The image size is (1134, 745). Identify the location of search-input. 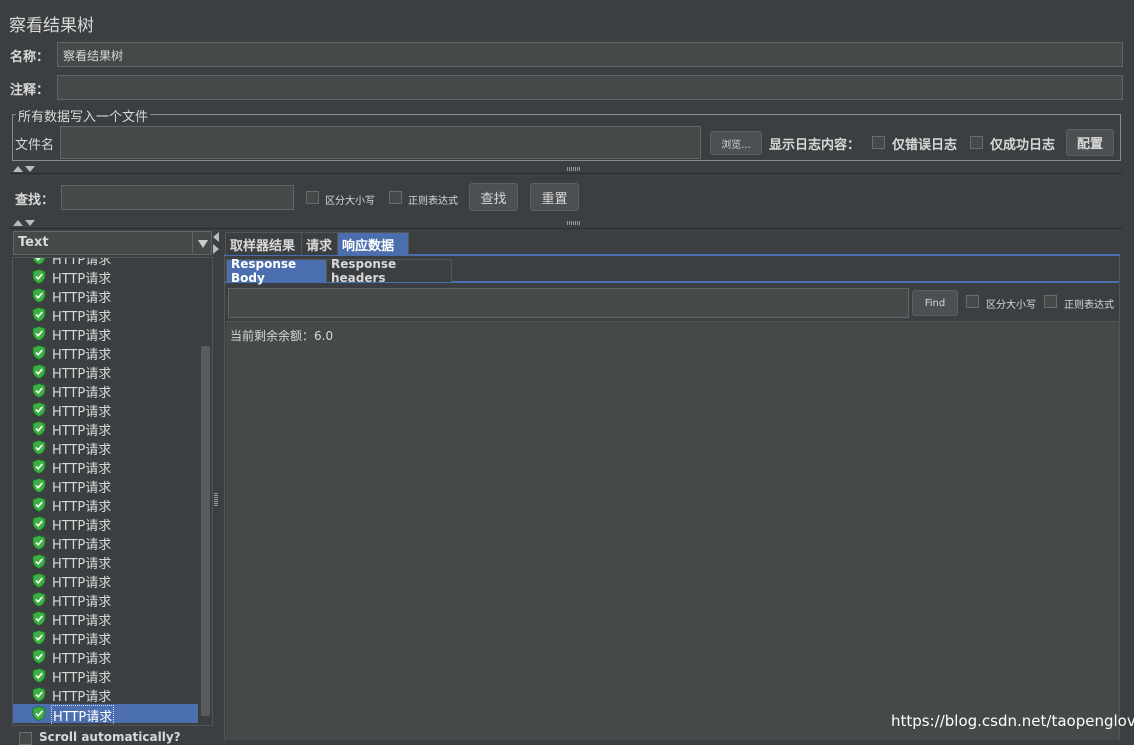
(177, 197).